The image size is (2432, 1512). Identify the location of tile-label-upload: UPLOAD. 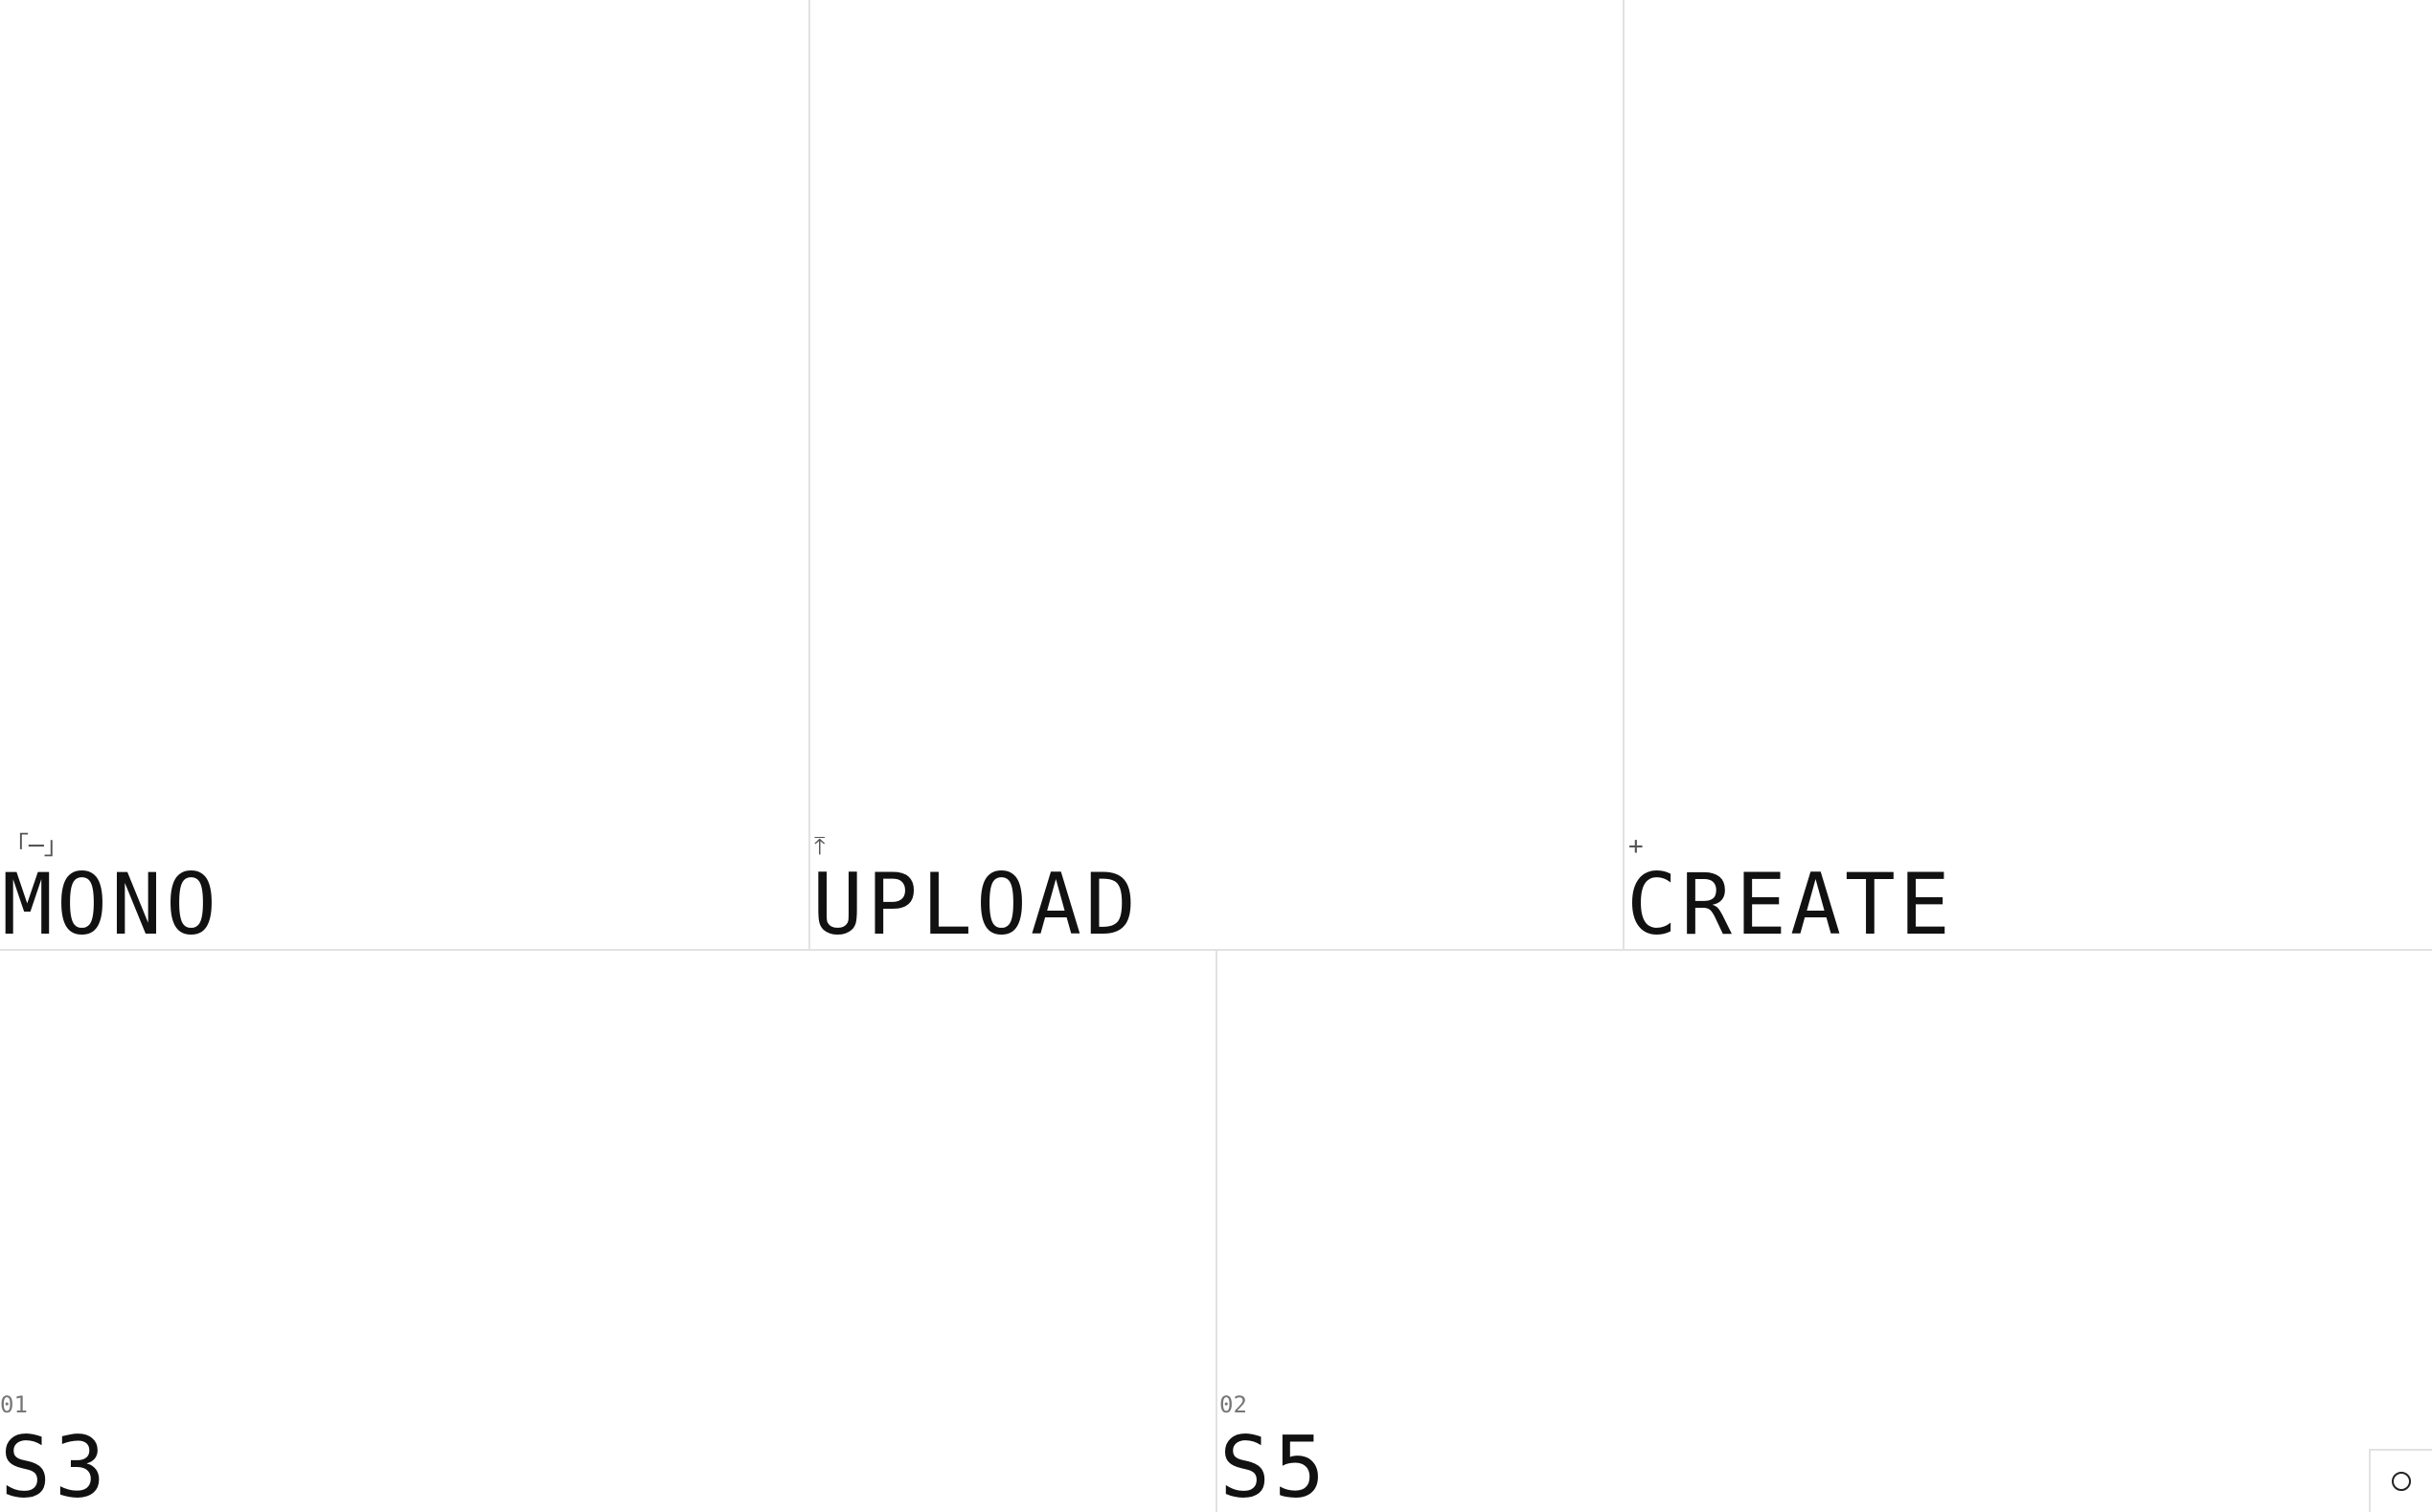
(976, 902).